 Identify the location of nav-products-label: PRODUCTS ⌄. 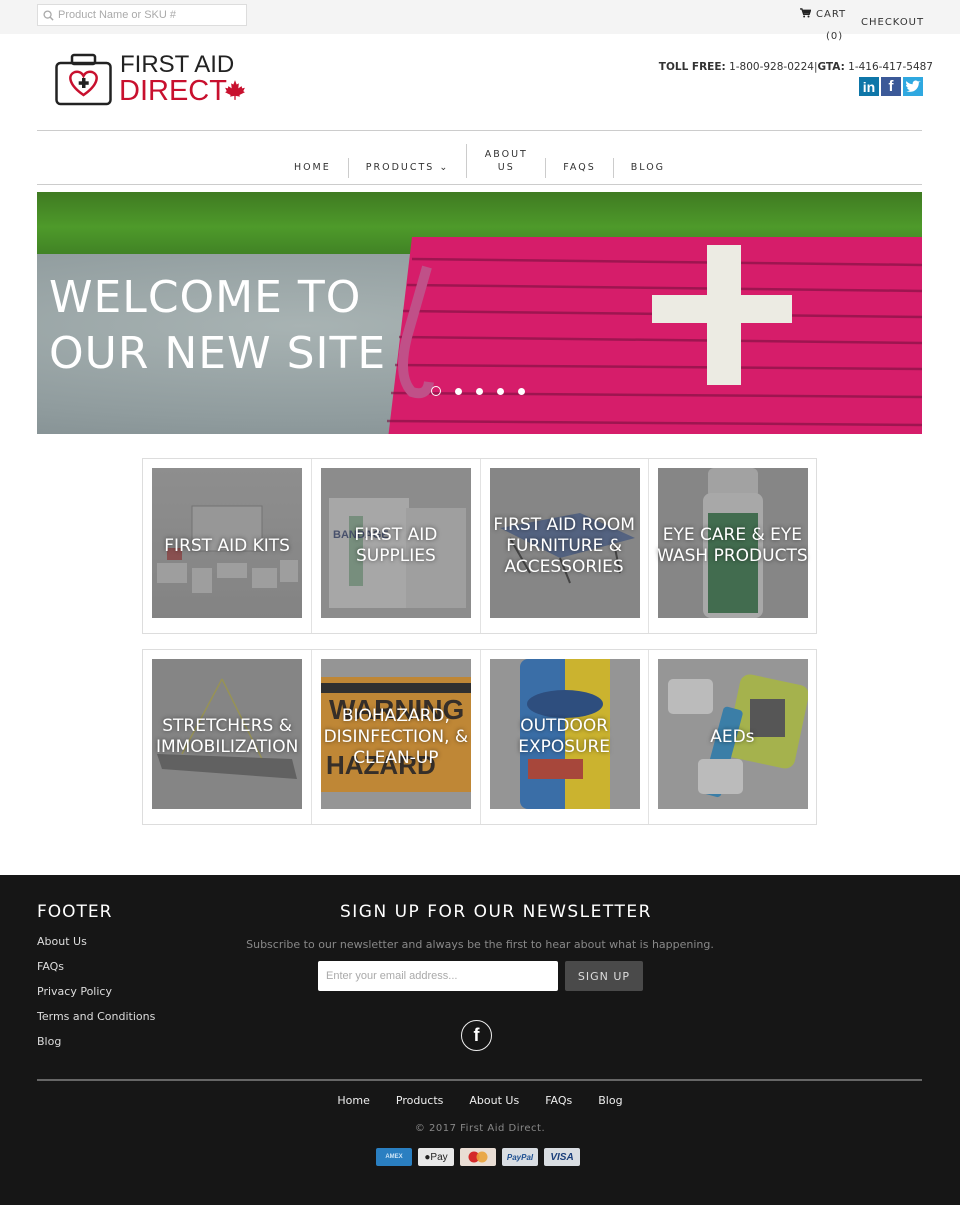
(407, 167).